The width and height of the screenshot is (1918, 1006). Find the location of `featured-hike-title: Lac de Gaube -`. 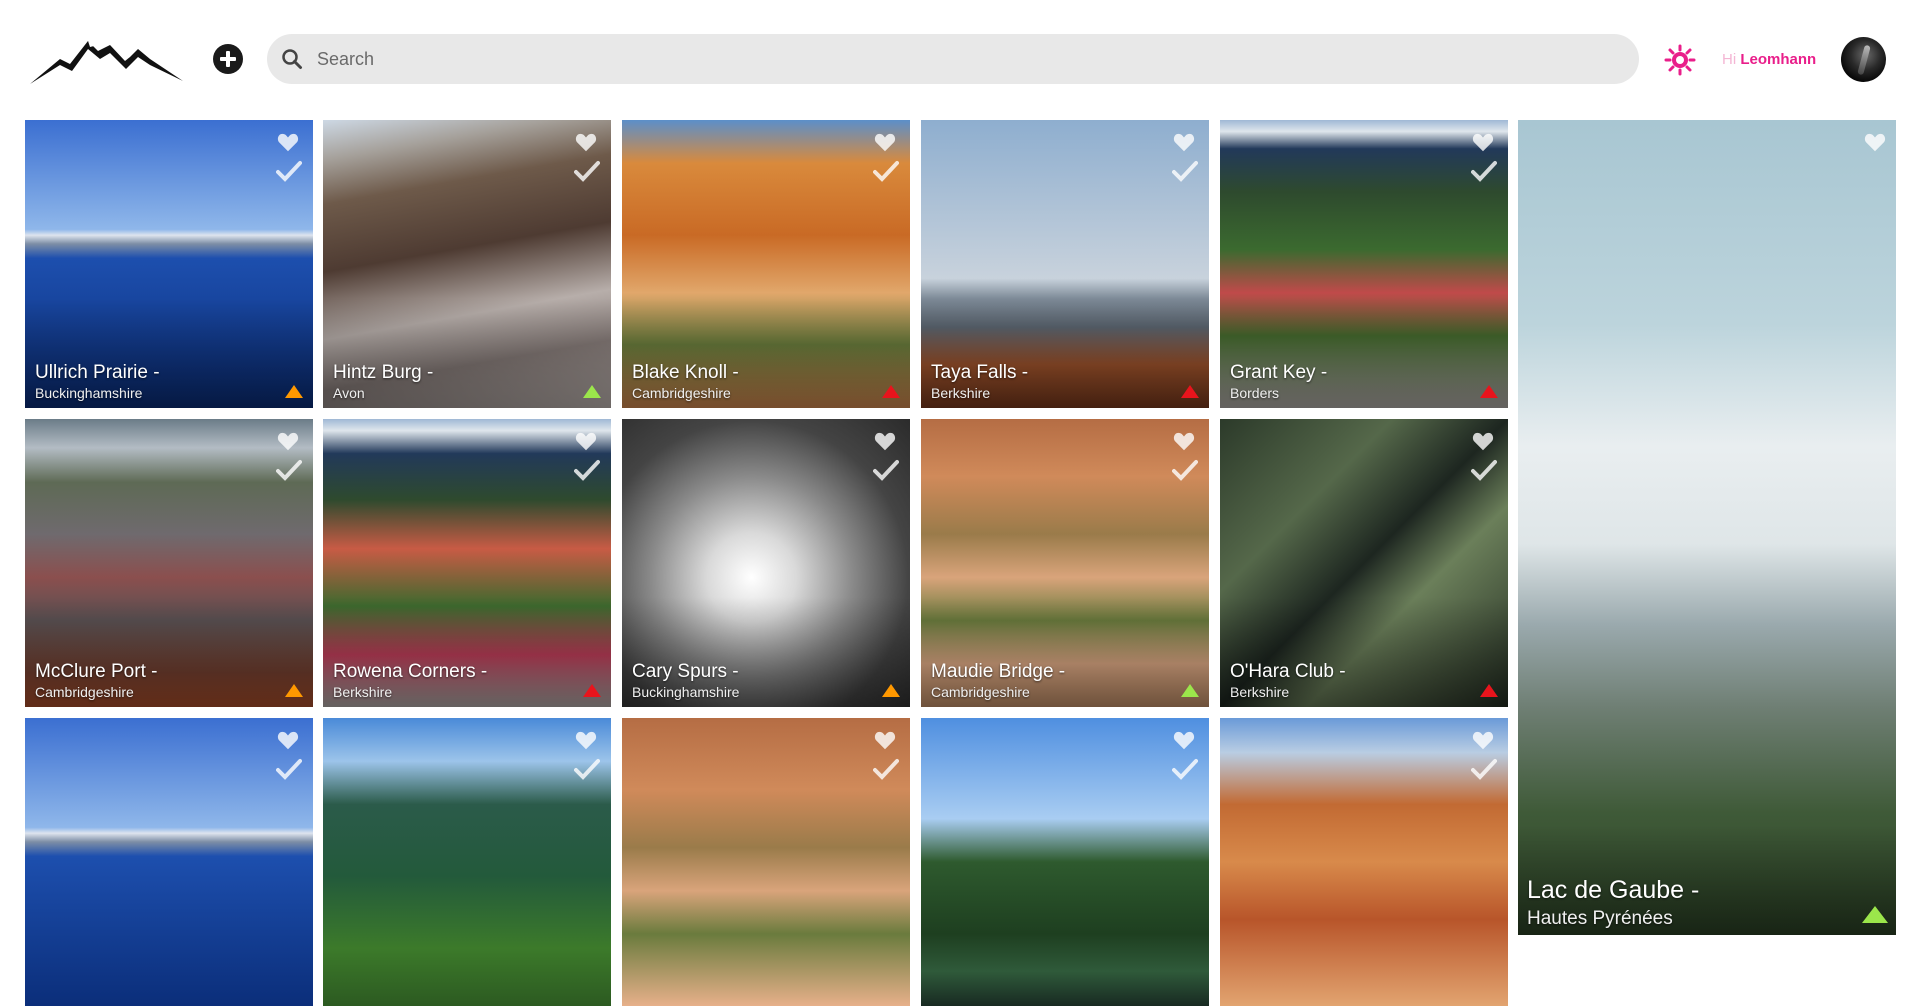

featured-hike-title: Lac de Gaube - is located at coordinates (1613, 890).